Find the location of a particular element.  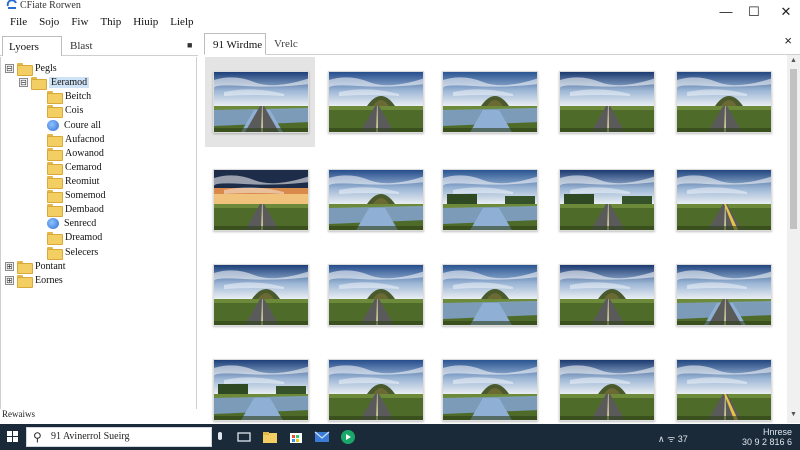

tree-node: Aowanod is located at coordinates (70, 153).